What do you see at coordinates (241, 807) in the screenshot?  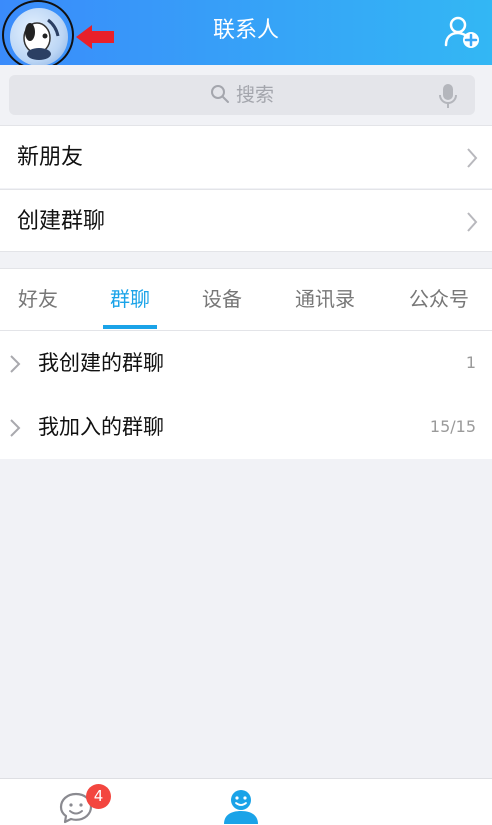 I see `contacts-person-icon` at bounding box center [241, 807].